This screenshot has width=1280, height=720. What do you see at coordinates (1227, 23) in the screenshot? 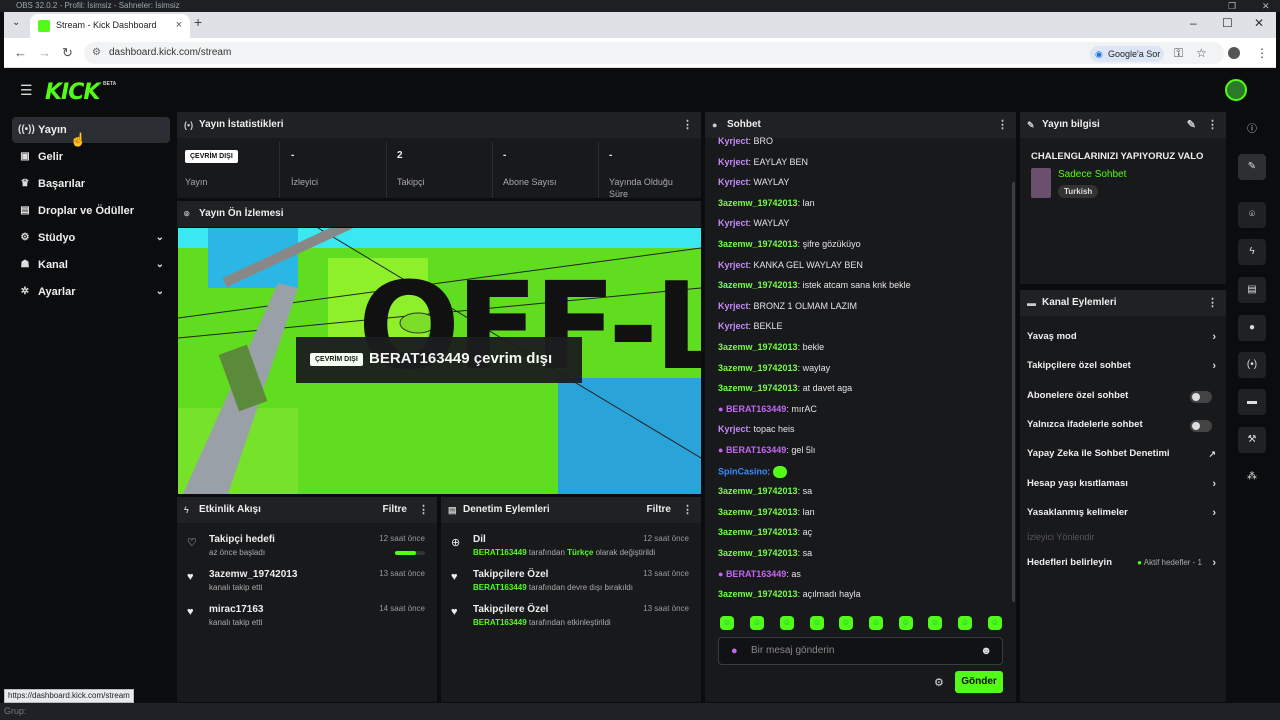
I see `maximize-icon: ☐` at bounding box center [1227, 23].